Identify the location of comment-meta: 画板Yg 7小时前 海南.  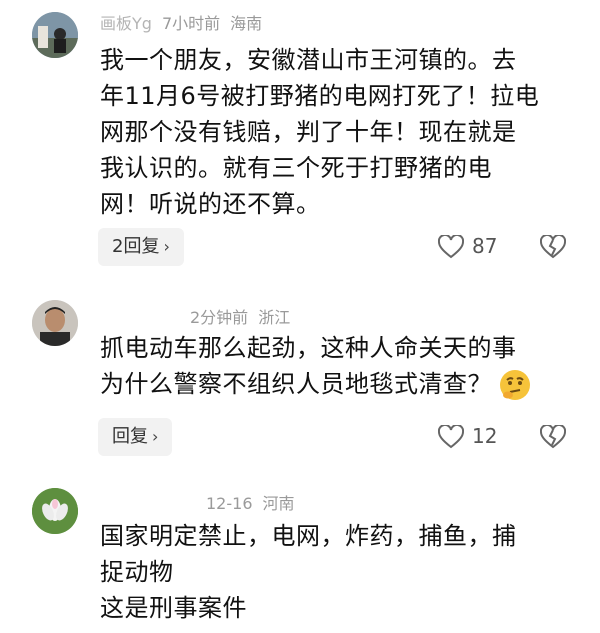
(186, 22).